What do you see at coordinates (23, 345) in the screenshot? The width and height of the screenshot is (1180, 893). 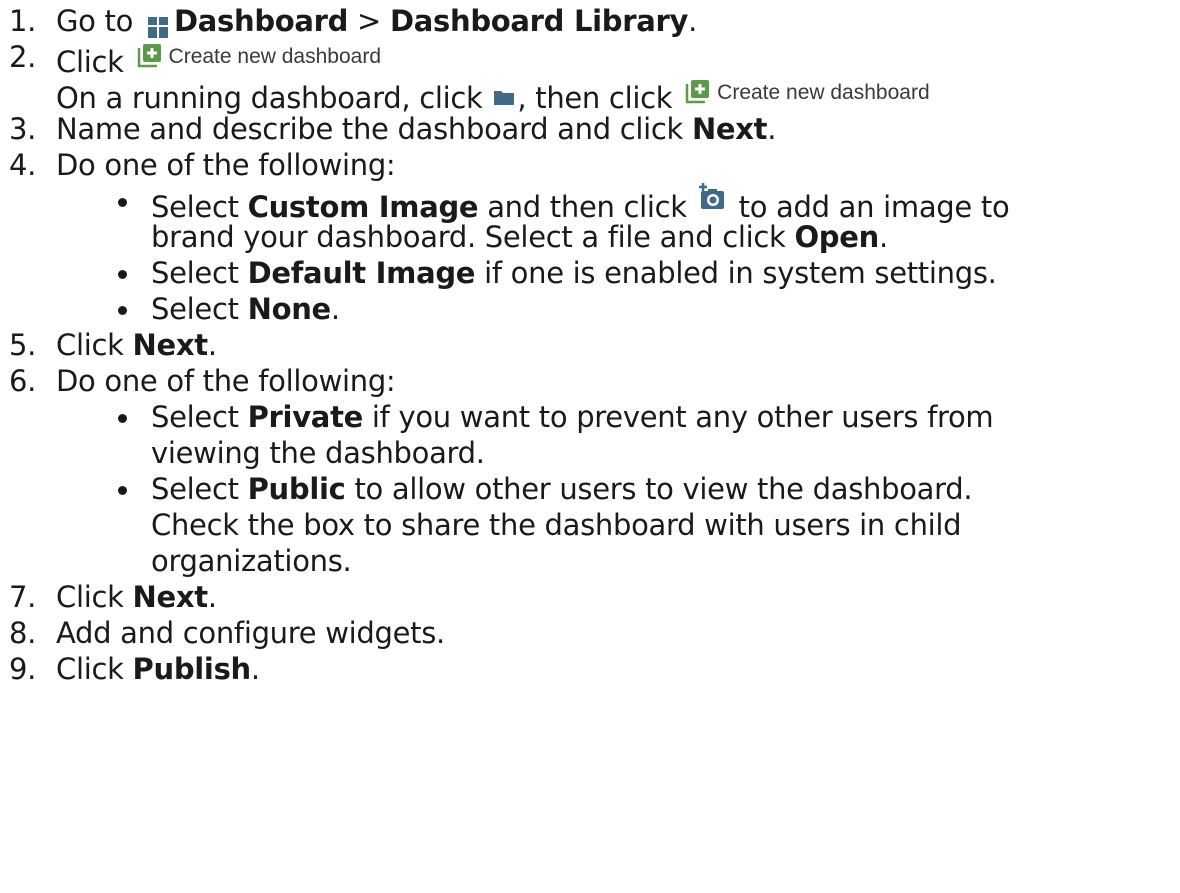 I see `step-number: 5.` at bounding box center [23, 345].